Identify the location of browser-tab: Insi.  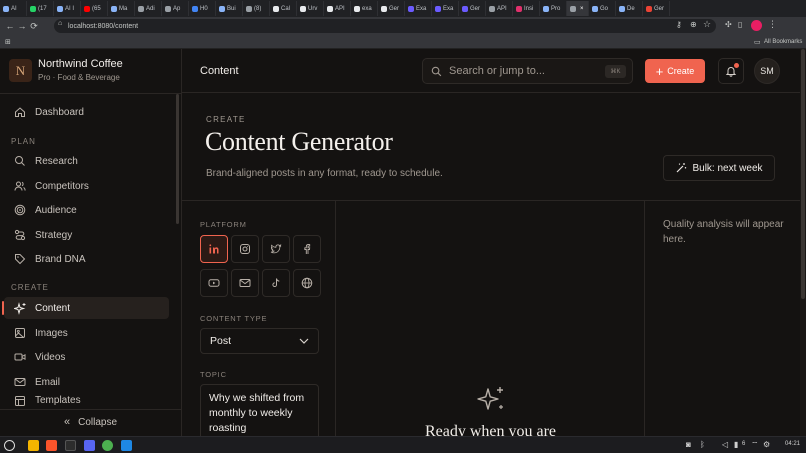
(526, 8).